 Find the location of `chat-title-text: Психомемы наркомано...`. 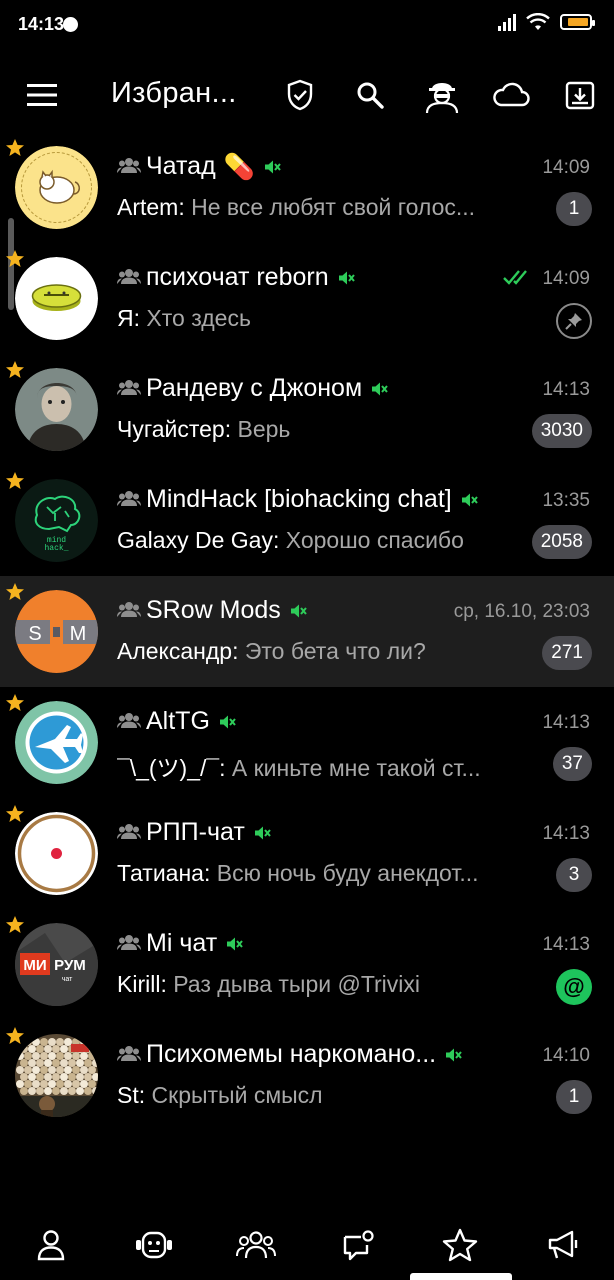

chat-title-text: Психомемы наркомано... is located at coordinates (291, 1054).